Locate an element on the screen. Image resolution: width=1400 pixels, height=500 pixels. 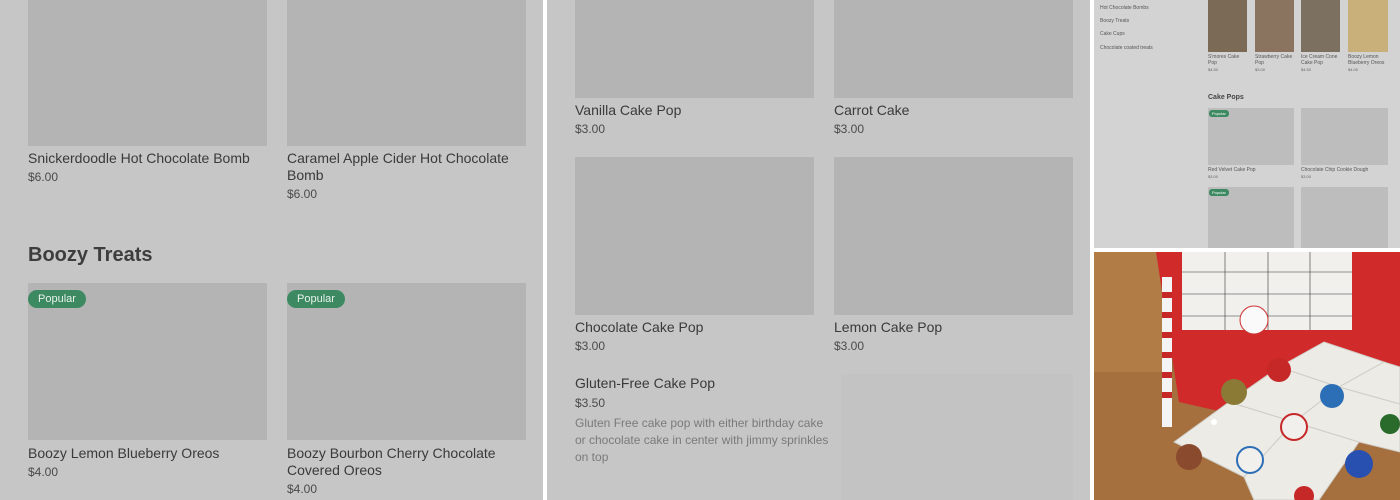
product-name: Chocolate Cake Pop is located at coordinates (639, 327).